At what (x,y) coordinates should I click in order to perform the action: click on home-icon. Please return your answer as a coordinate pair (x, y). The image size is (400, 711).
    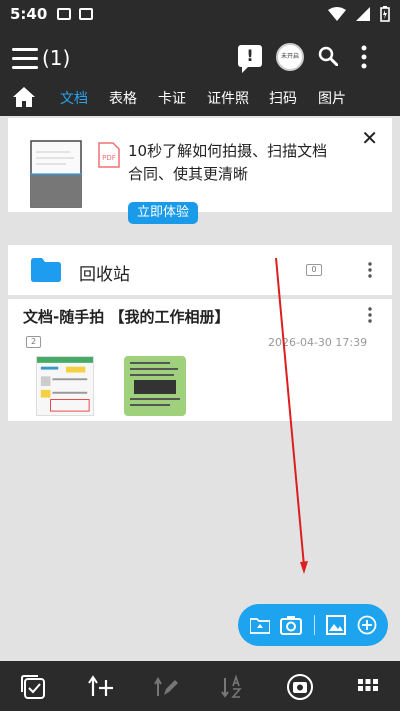
    Looking at the image, I should click on (24, 97).